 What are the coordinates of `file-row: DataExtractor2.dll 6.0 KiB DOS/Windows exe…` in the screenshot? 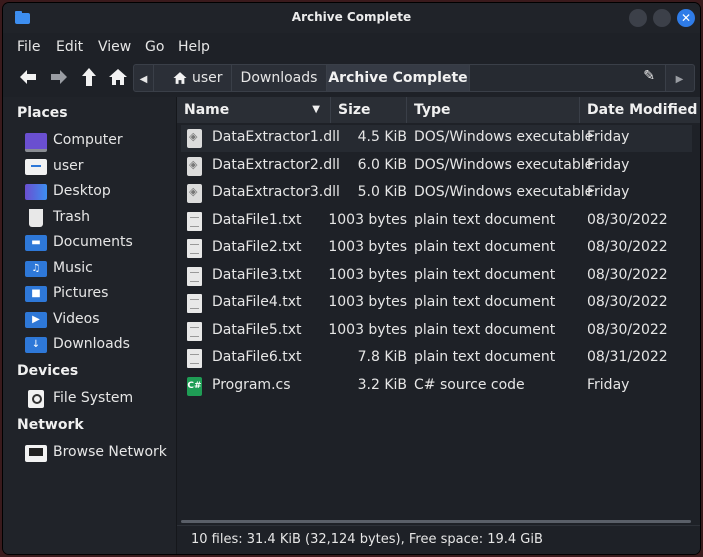 It's located at (436, 166).